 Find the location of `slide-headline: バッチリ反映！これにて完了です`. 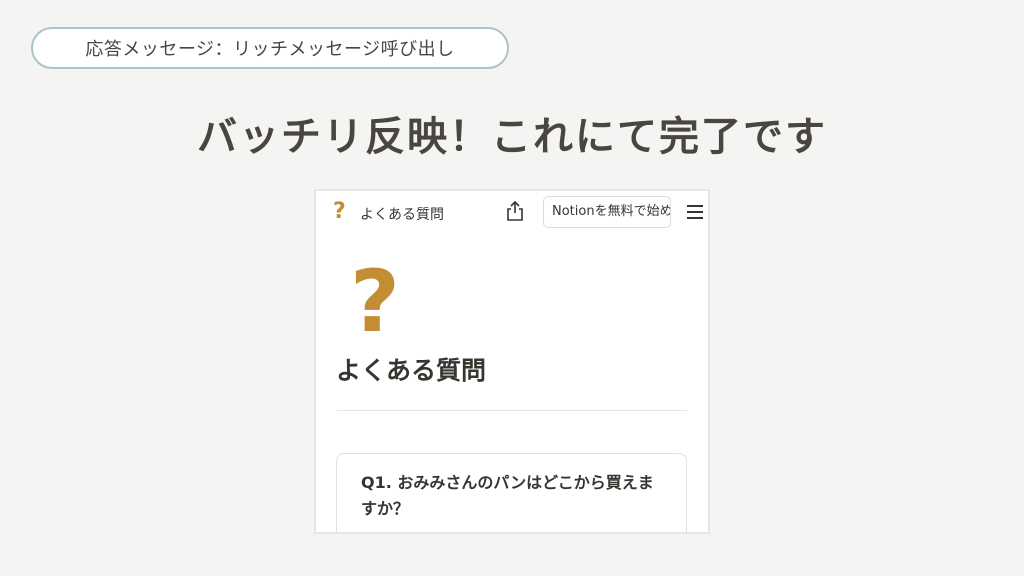

slide-headline: バッチリ反映！これにて完了です is located at coordinates (512, 137).